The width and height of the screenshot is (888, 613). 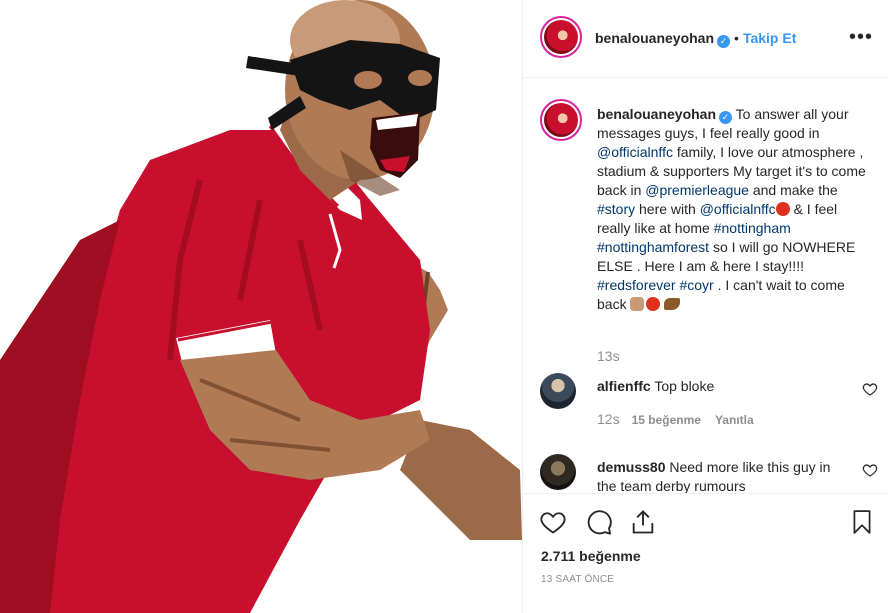 What do you see at coordinates (667, 209) in the screenshot?
I see `caption-text: here with` at bounding box center [667, 209].